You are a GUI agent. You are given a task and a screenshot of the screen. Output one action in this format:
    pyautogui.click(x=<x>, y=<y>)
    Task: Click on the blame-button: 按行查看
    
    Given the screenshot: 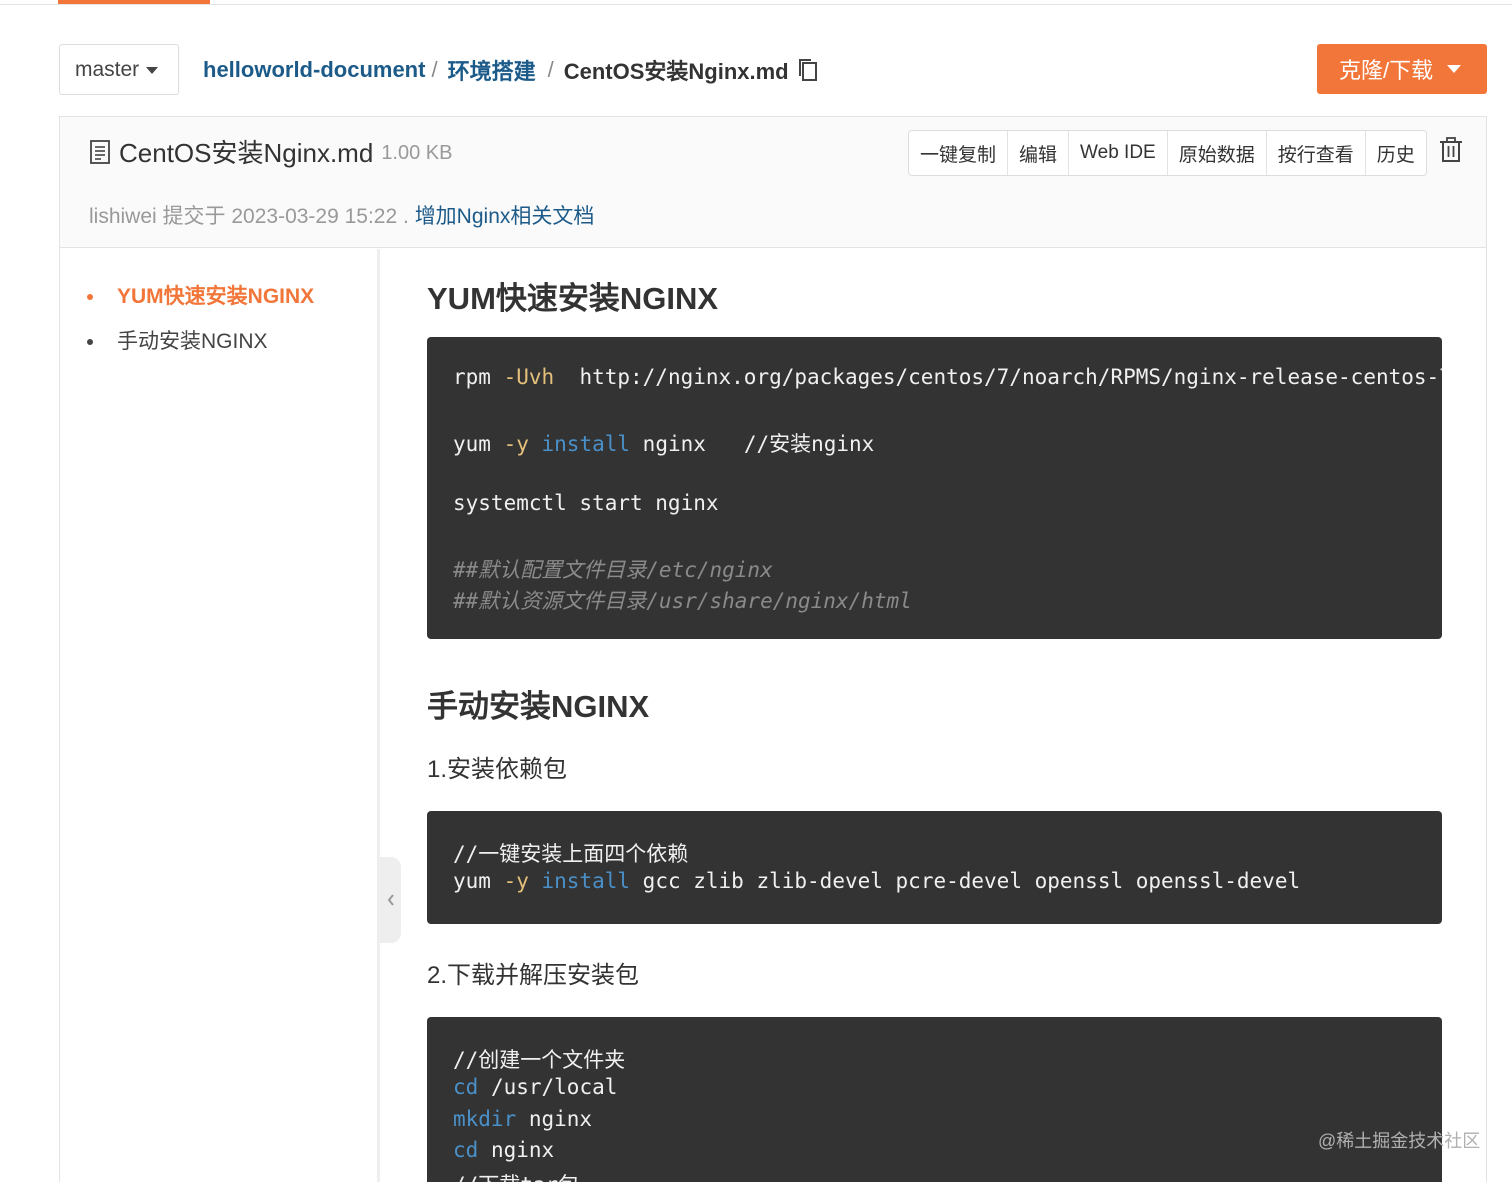 What is the action you would take?
    pyautogui.click(x=1315, y=153)
    